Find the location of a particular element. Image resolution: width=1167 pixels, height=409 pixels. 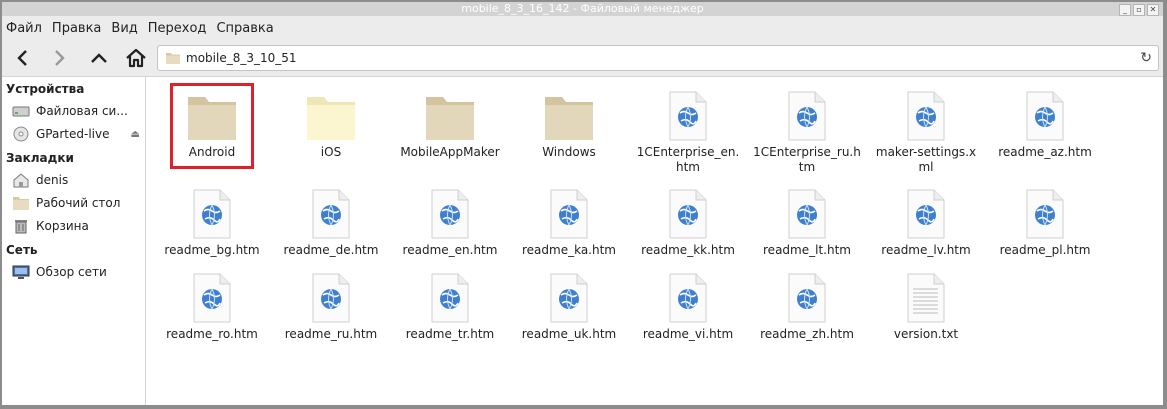

sidebar-item-label: GParted-live is located at coordinates (73, 134).